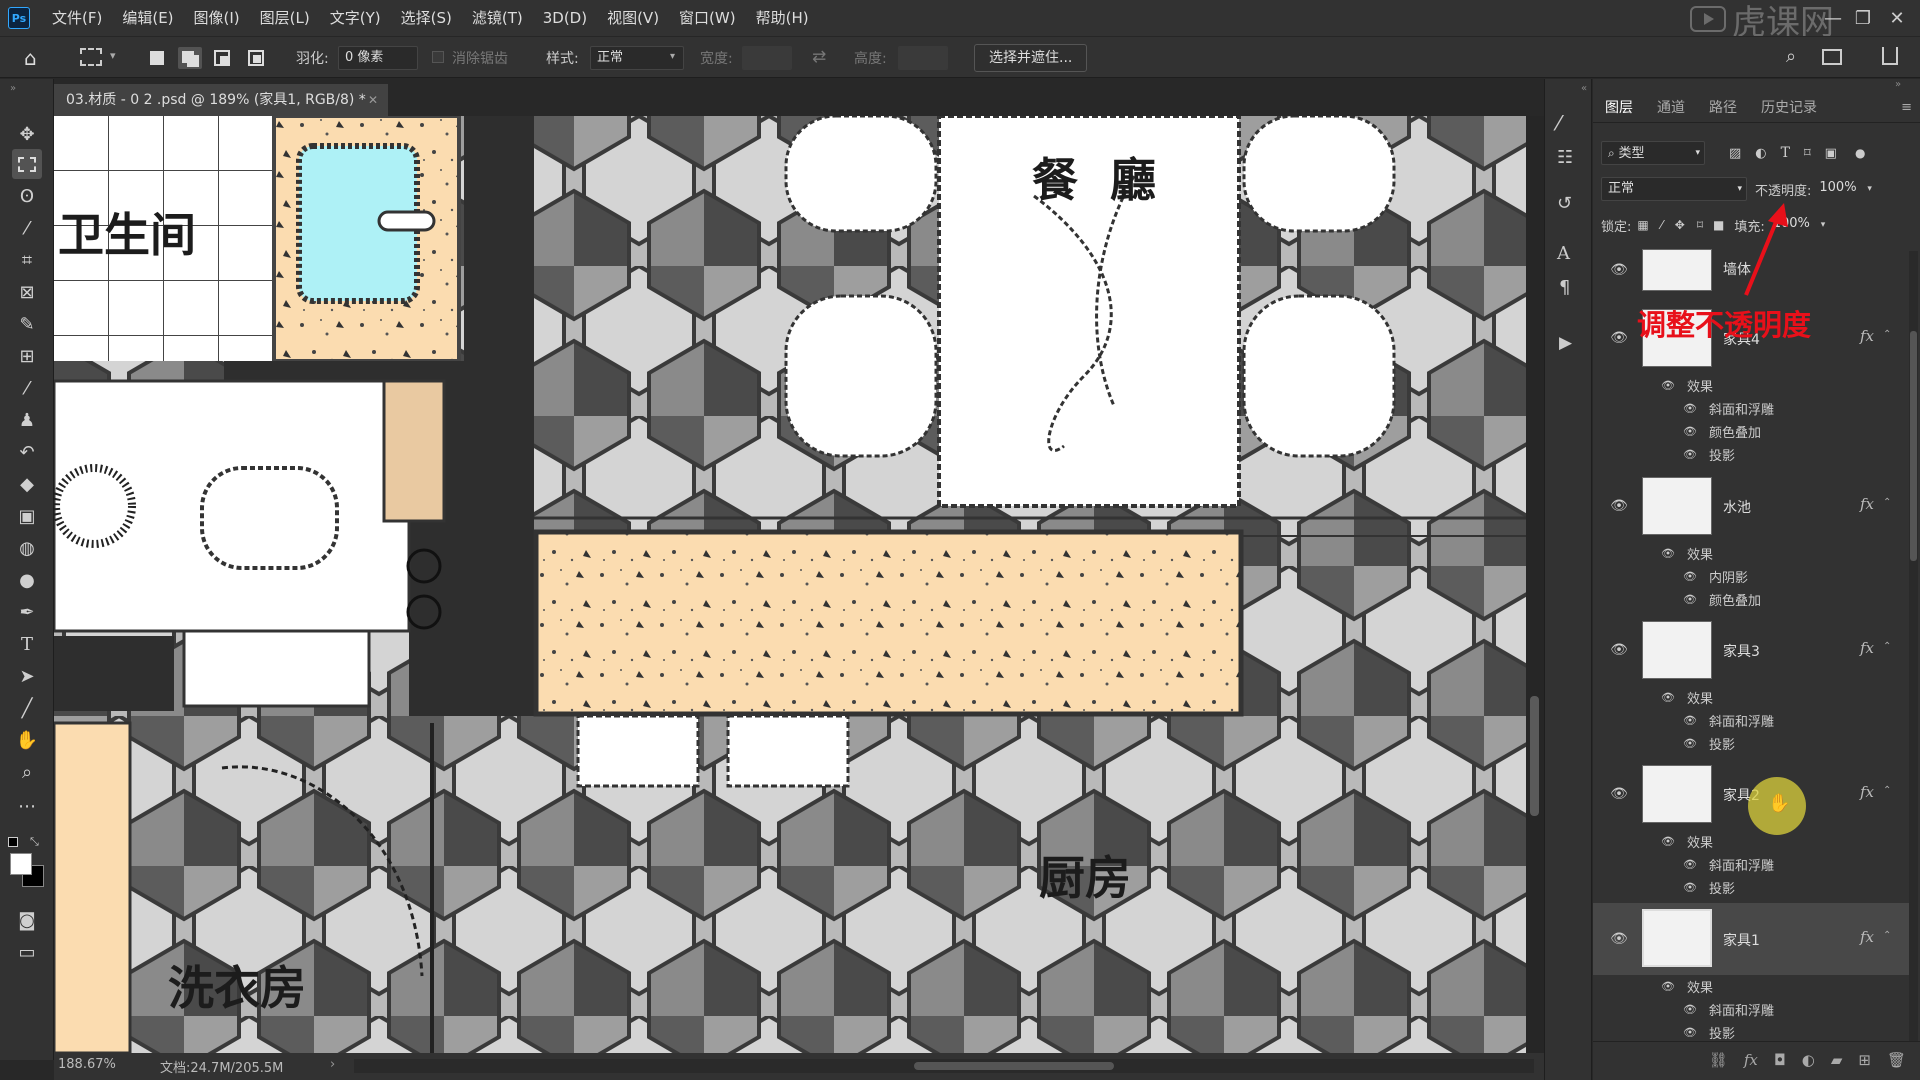 The height and width of the screenshot is (1080, 1920). I want to click on hand-tool-icon: ✋, so click(27, 740).